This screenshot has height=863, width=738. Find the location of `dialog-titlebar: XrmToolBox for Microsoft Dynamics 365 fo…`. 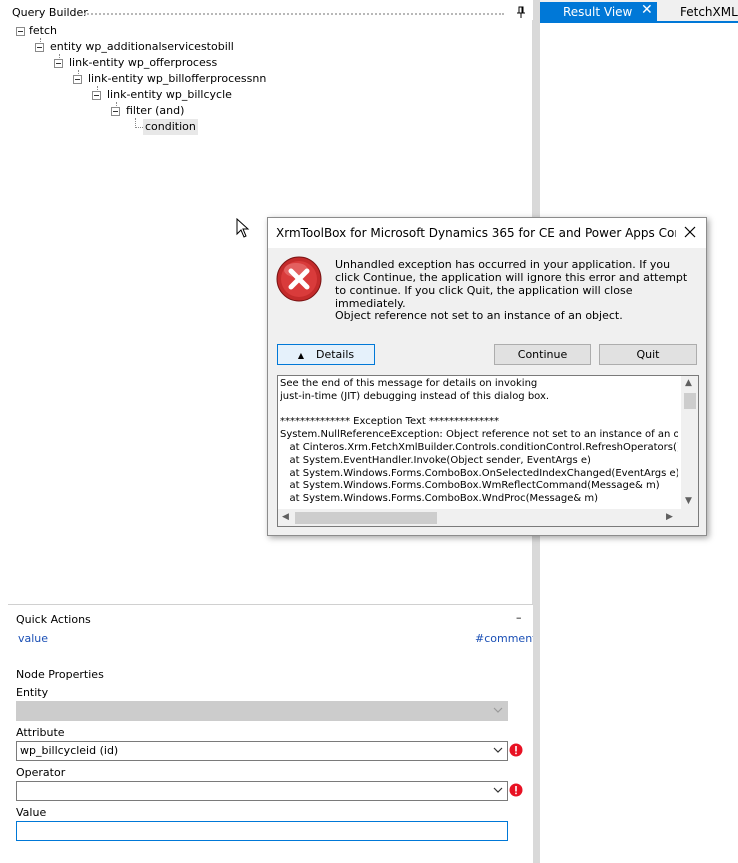

dialog-titlebar: XrmToolBox for Microsoft Dynamics 365 fo… is located at coordinates (487, 233).